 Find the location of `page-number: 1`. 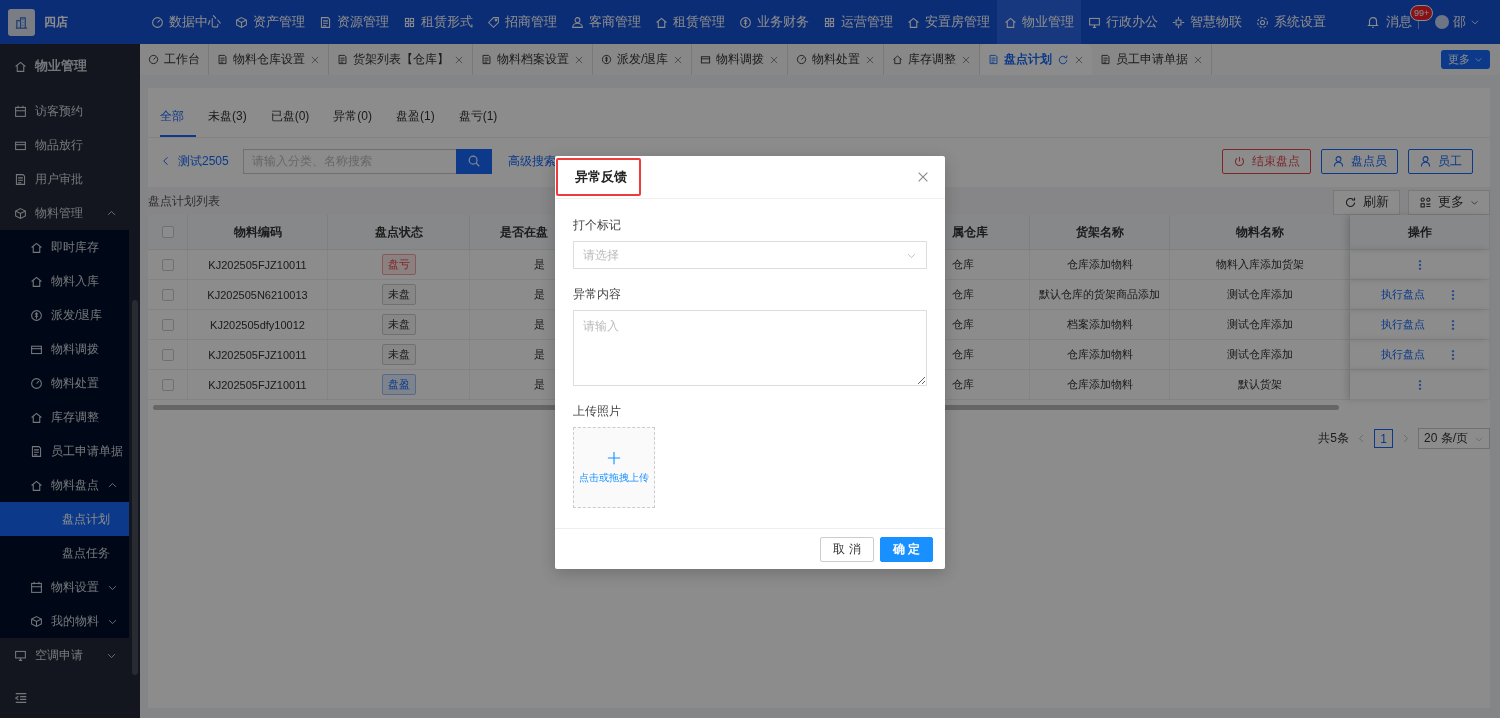

page-number: 1 is located at coordinates (1383, 438).